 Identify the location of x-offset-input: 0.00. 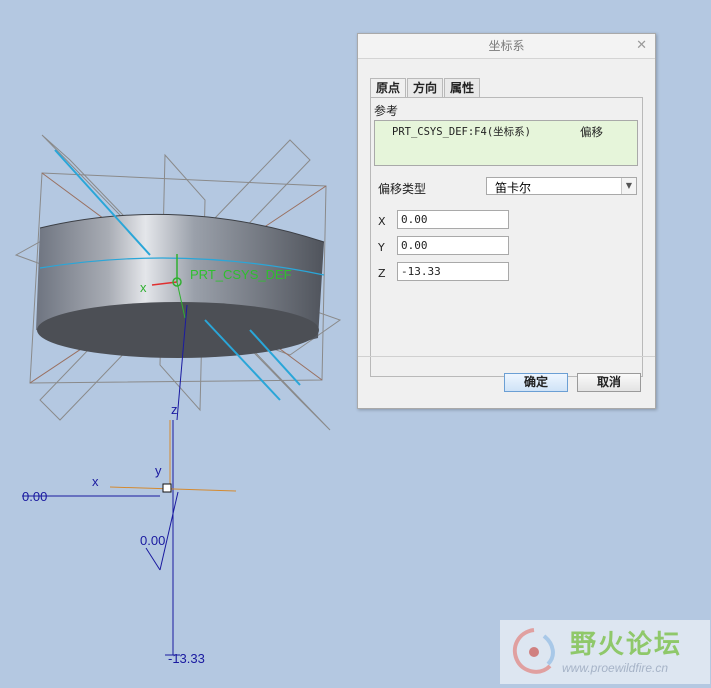
(453, 219).